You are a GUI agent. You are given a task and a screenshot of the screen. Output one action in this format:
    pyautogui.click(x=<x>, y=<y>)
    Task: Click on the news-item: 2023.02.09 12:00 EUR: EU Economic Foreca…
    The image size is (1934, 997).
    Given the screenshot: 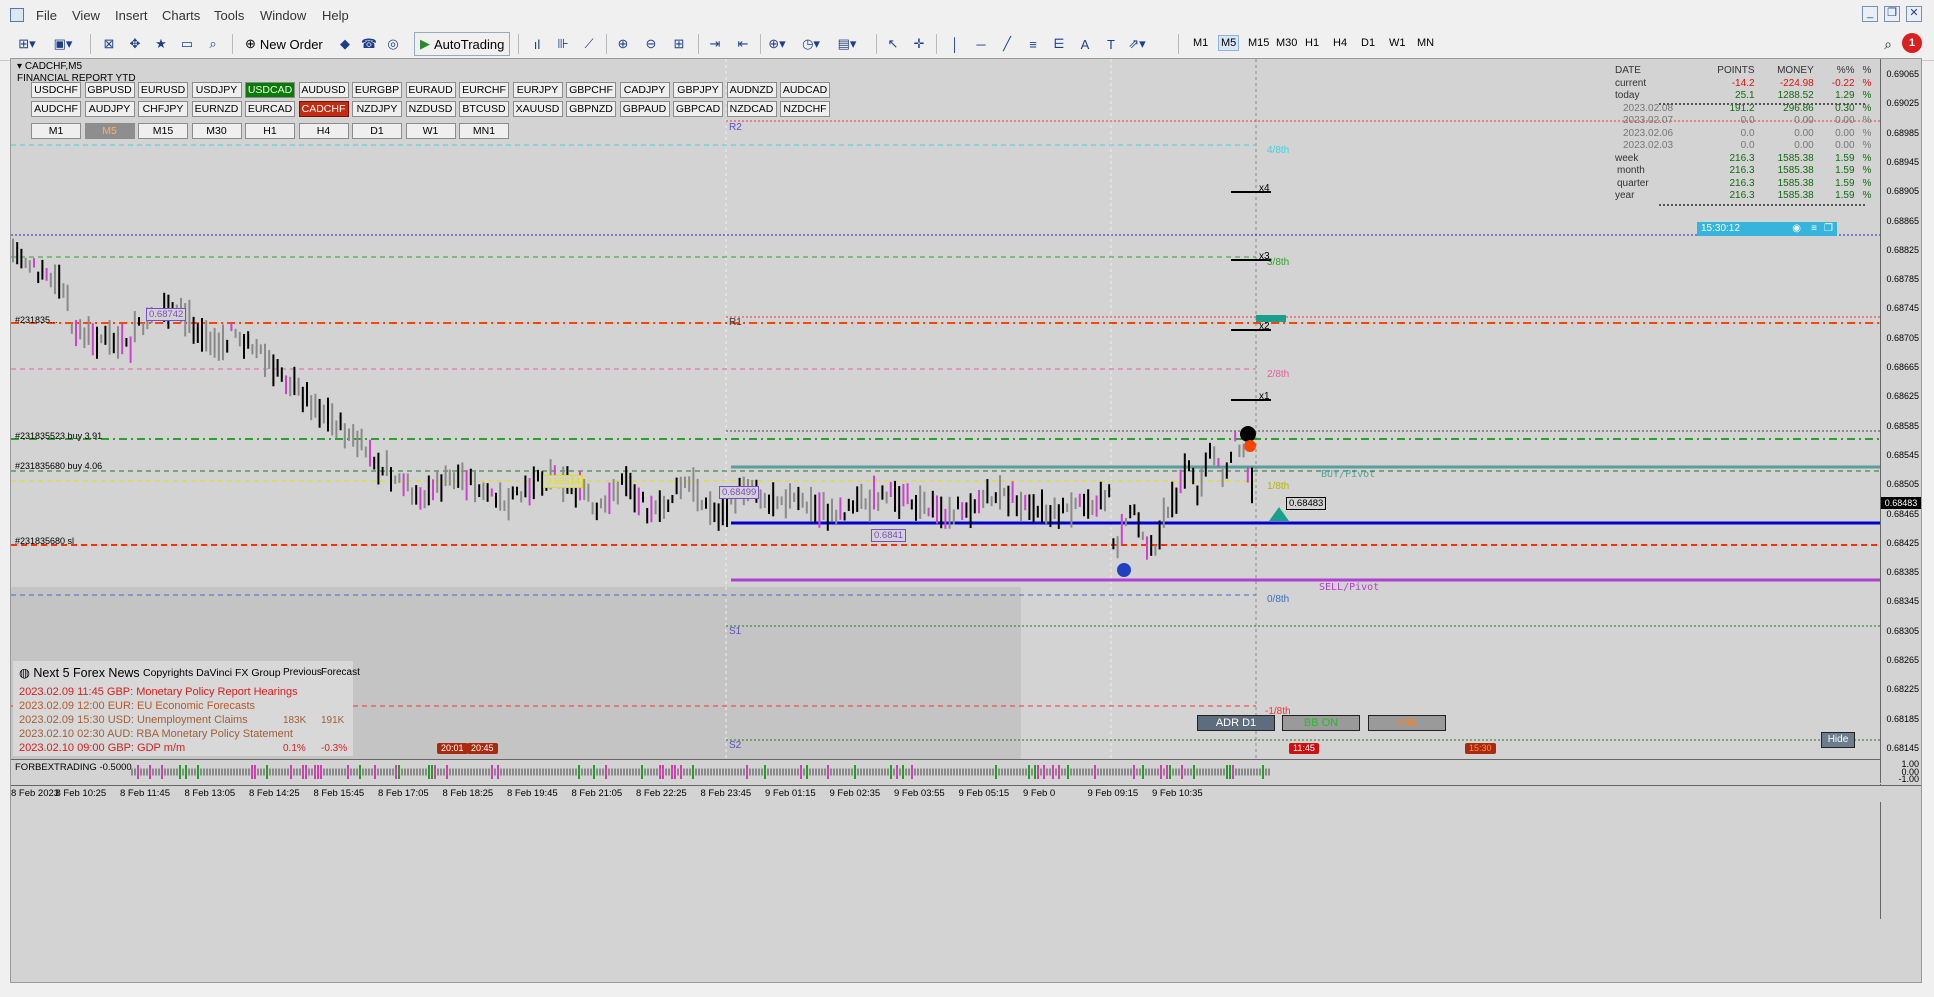 What is the action you would take?
    pyautogui.click(x=137, y=706)
    